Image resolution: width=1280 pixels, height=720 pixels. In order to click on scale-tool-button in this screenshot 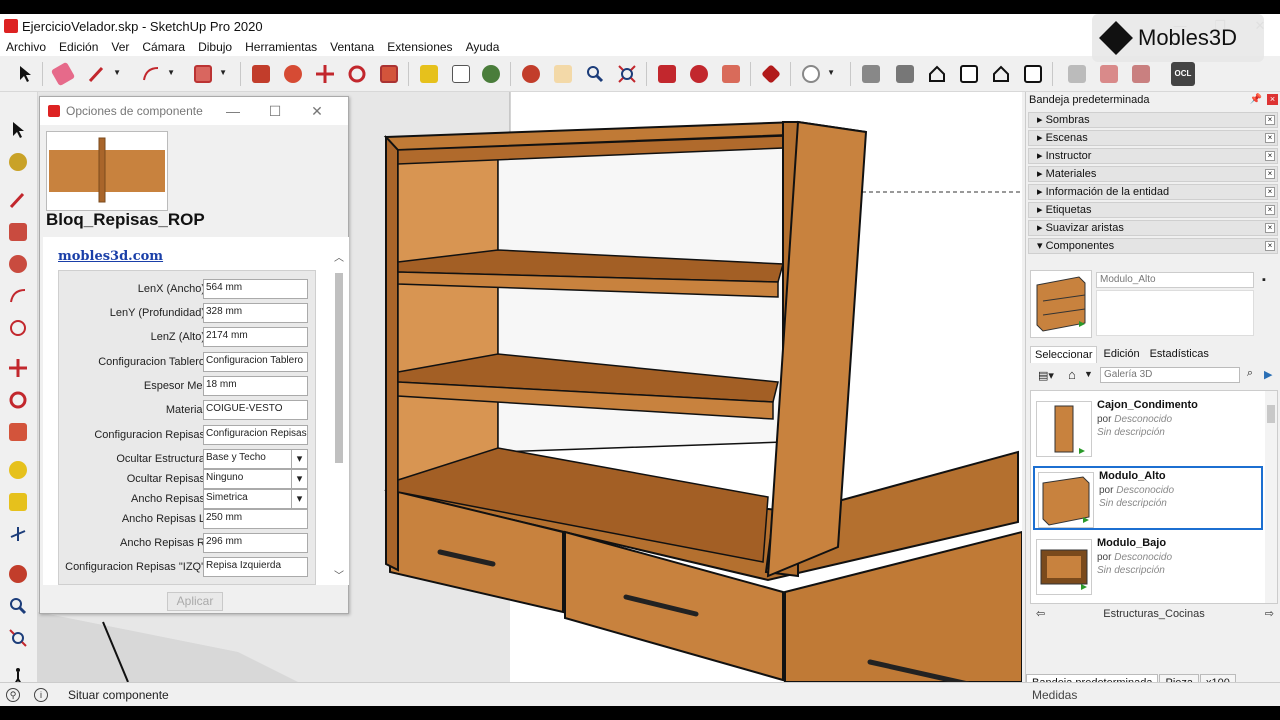, I will do `click(389, 74)`.